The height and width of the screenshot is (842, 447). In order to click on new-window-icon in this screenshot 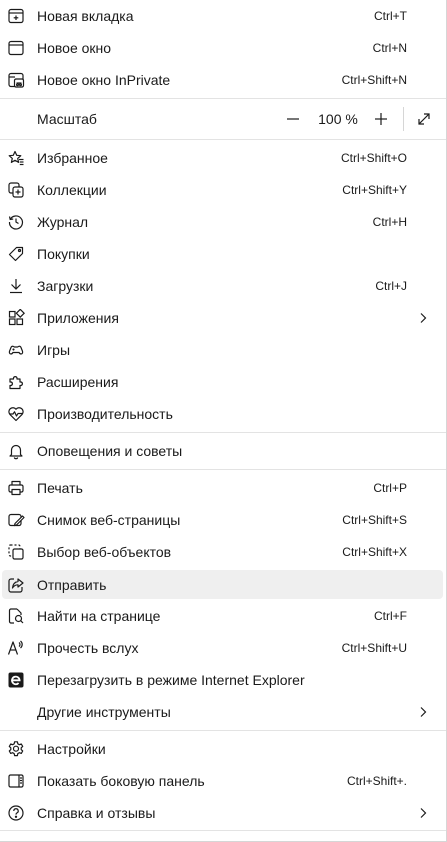, I will do `click(16, 48)`.